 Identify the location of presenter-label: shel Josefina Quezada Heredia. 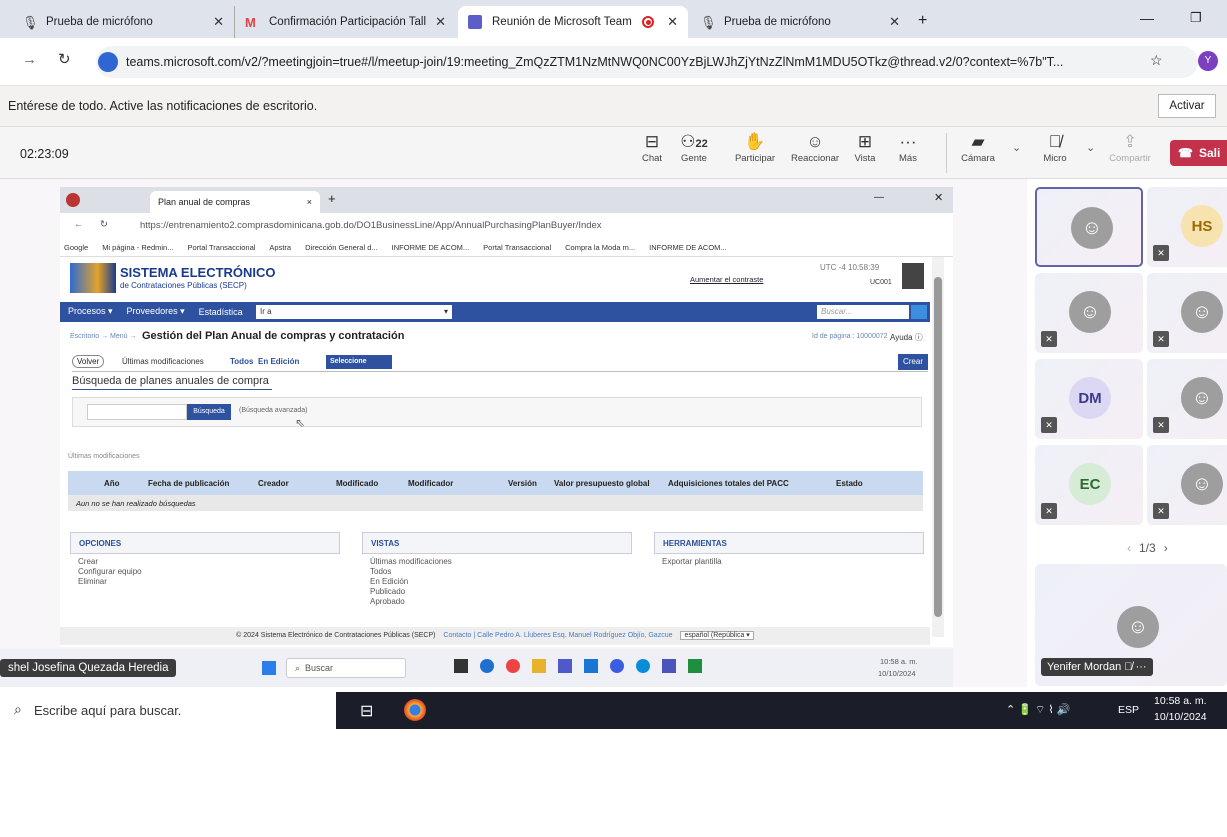
(88, 668).